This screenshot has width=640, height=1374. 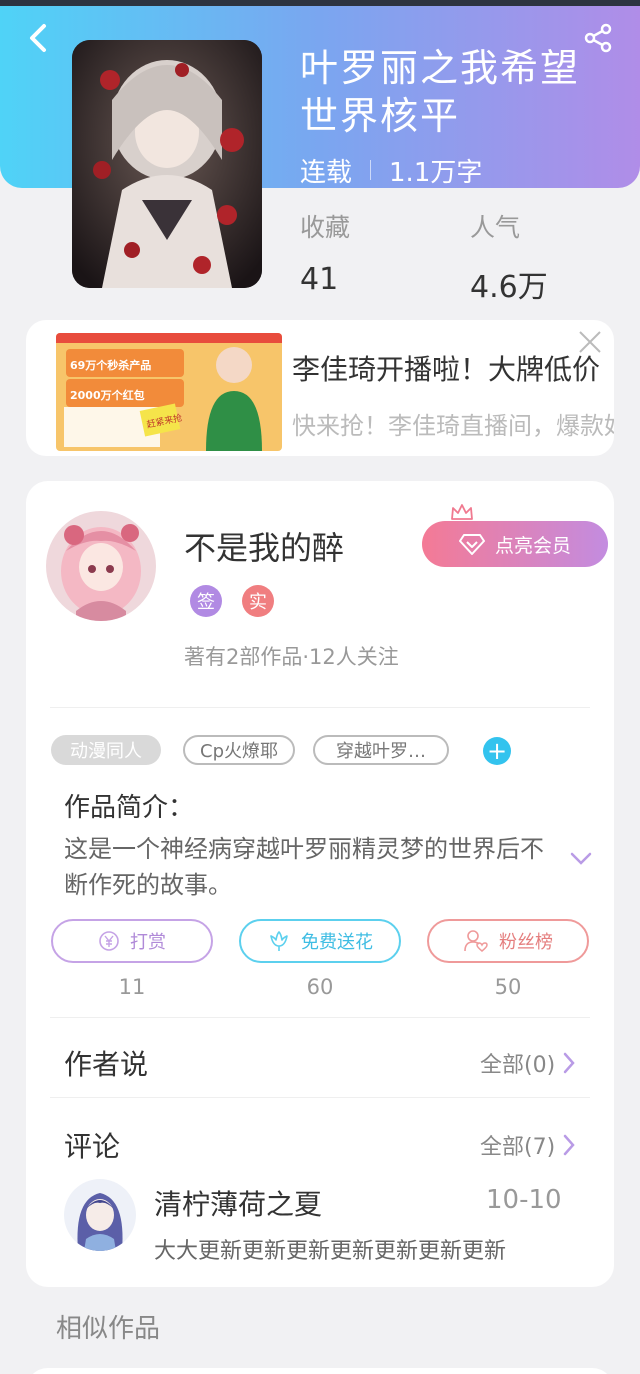 I want to click on fans-rank-label: 粉丝榜, so click(x=526, y=942).